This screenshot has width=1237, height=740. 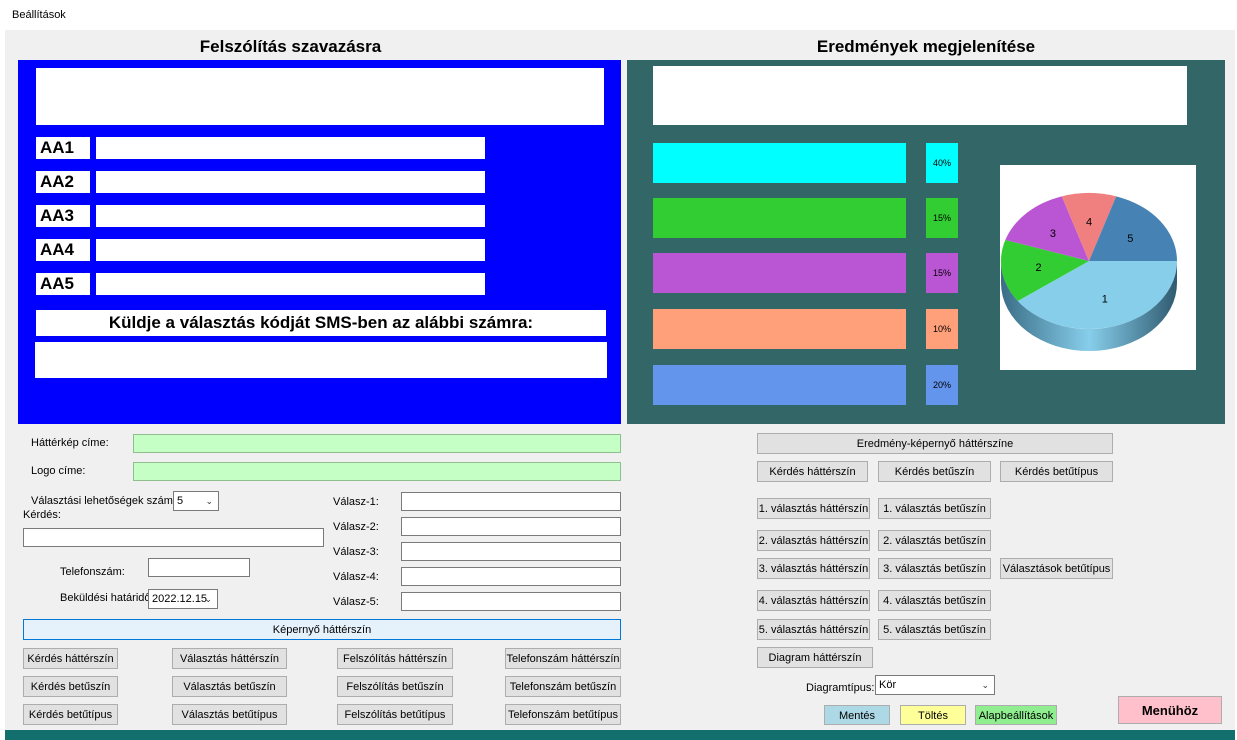 What do you see at coordinates (42, 515) in the screenshot?
I see `question-label: Kérdés:` at bounding box center [42, 515].